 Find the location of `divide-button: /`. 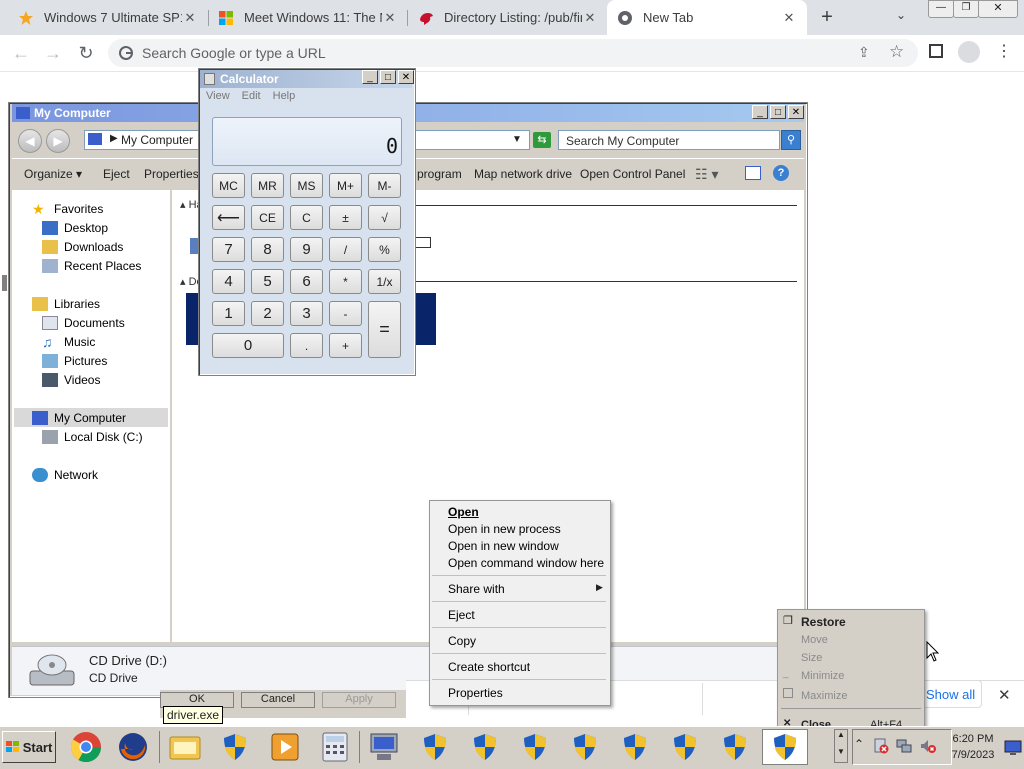

divide-button: / is located at coordinates (345, 249).